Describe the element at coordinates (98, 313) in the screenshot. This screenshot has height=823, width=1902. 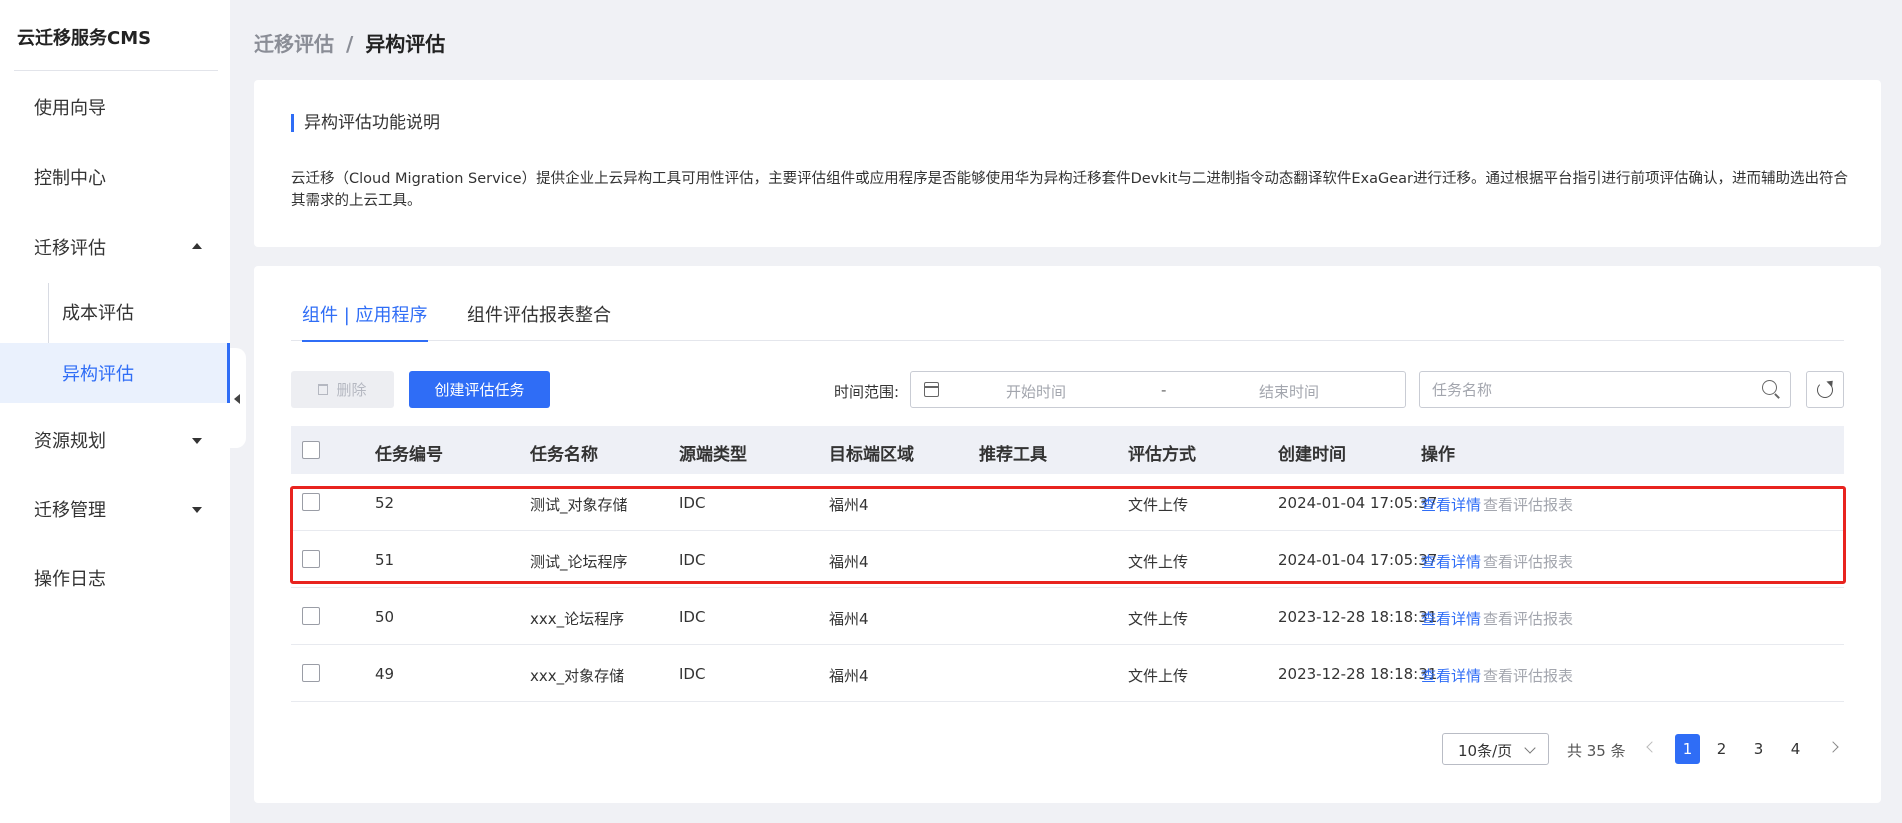
I see `sidebar-item-label: 成本评估` at that location.